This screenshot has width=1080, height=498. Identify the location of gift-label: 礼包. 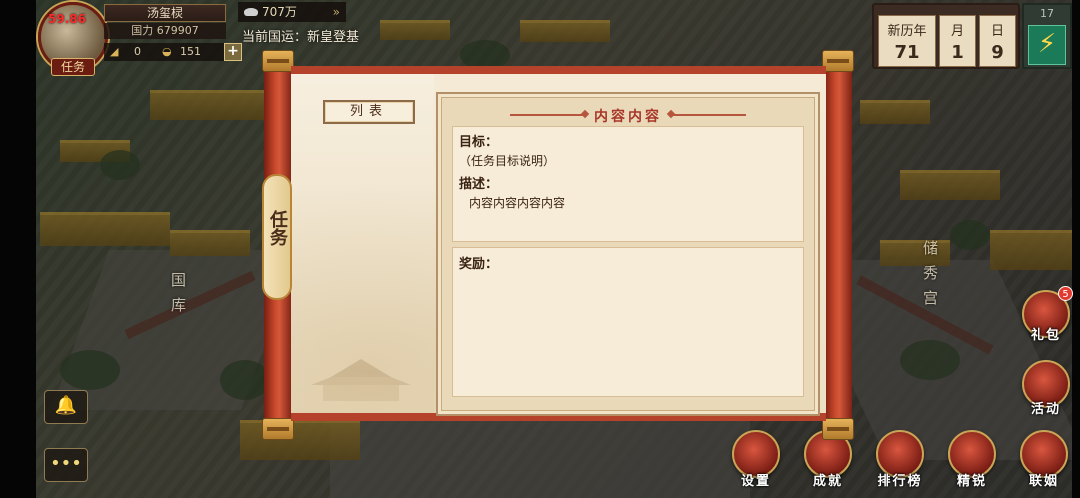
(1045, 335).